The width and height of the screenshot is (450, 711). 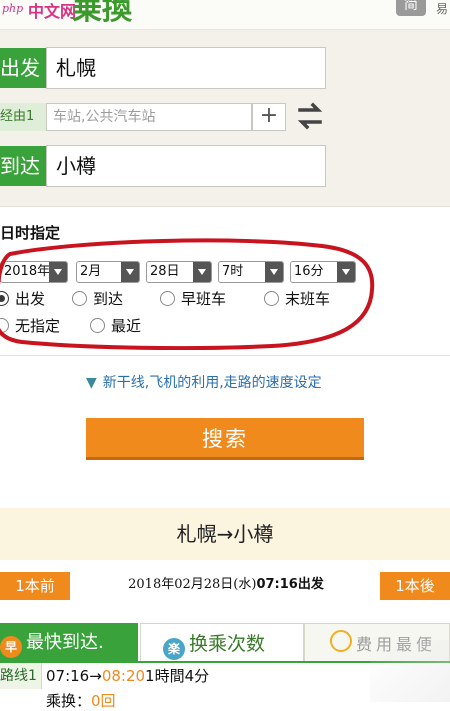 I want to click on date-text: 2018年02月28日(水), so click(x=192, y=584).